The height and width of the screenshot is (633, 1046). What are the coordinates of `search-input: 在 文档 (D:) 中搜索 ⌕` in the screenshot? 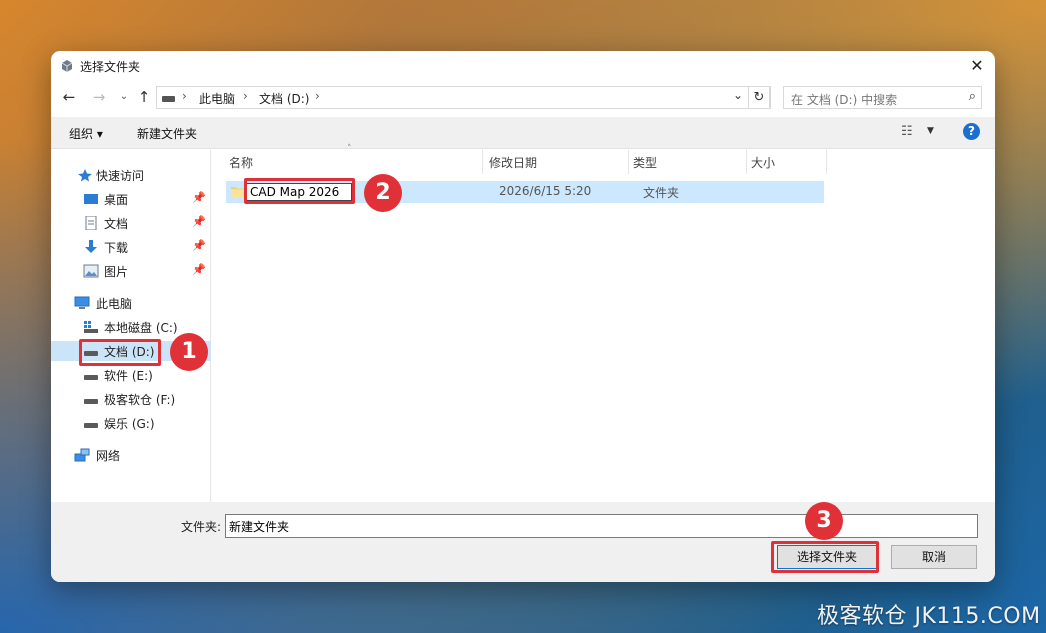 It's located at (882, 97).